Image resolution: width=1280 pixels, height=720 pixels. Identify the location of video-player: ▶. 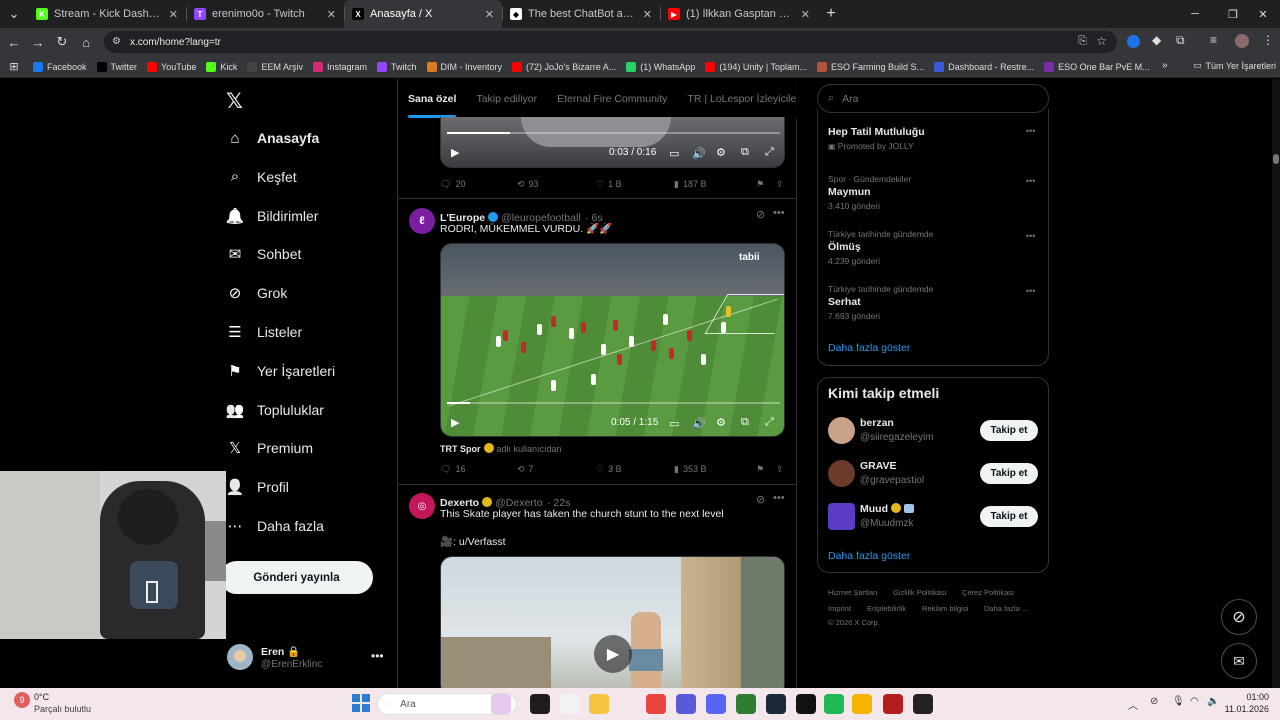
(612, 622).